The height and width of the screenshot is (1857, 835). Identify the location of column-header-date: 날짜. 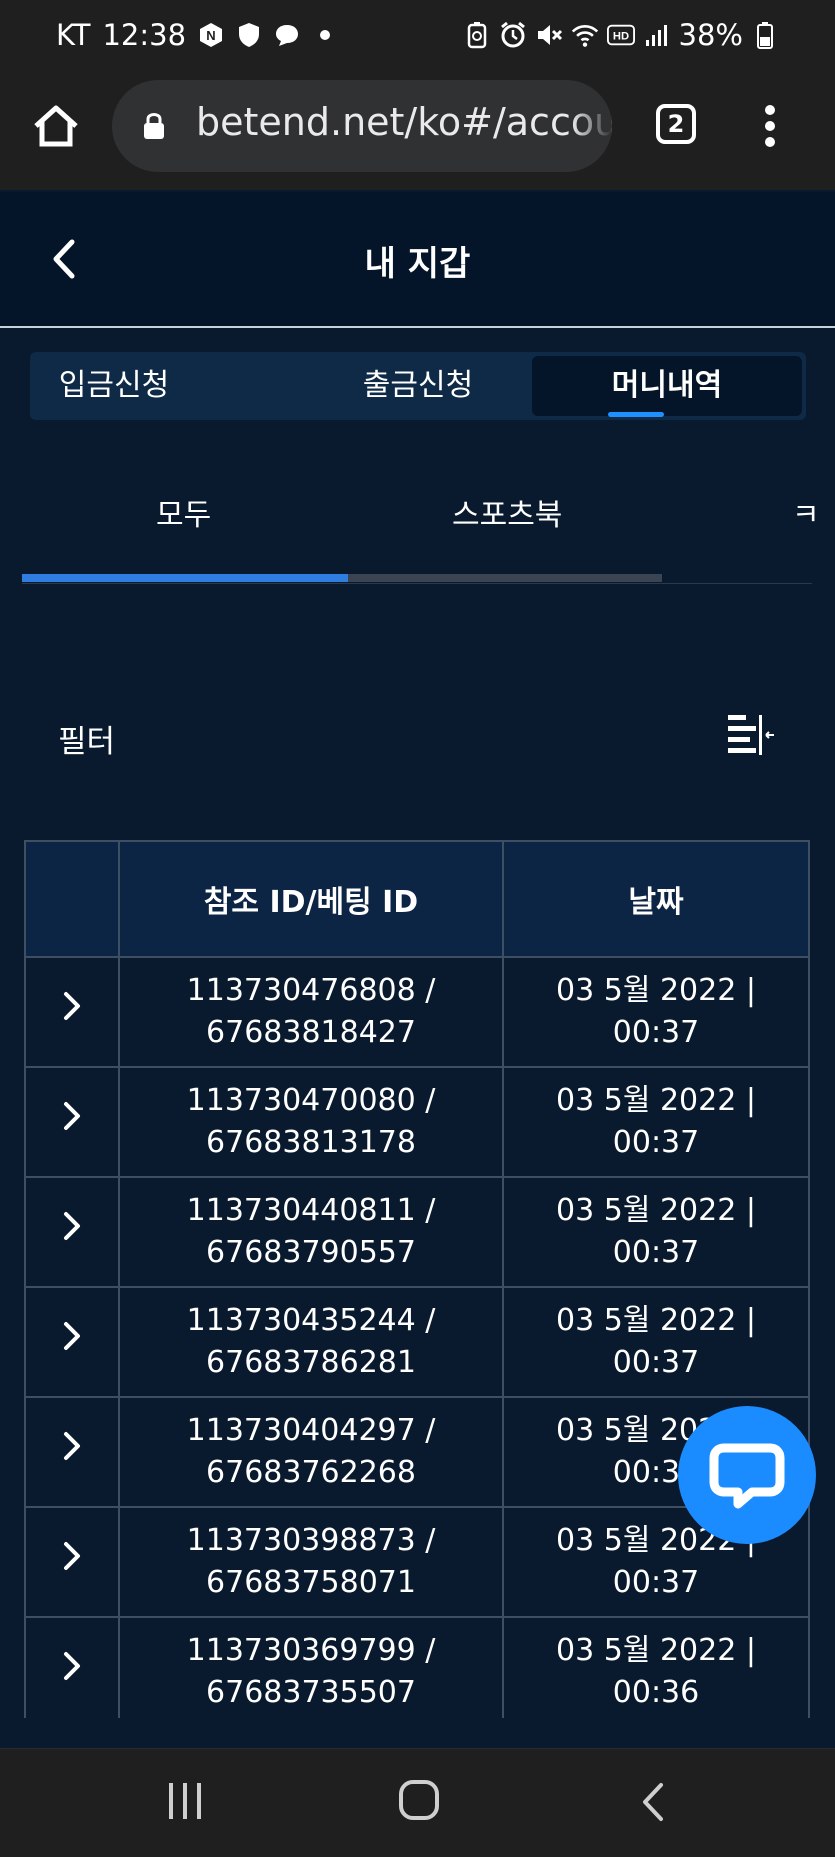
(656, 899).